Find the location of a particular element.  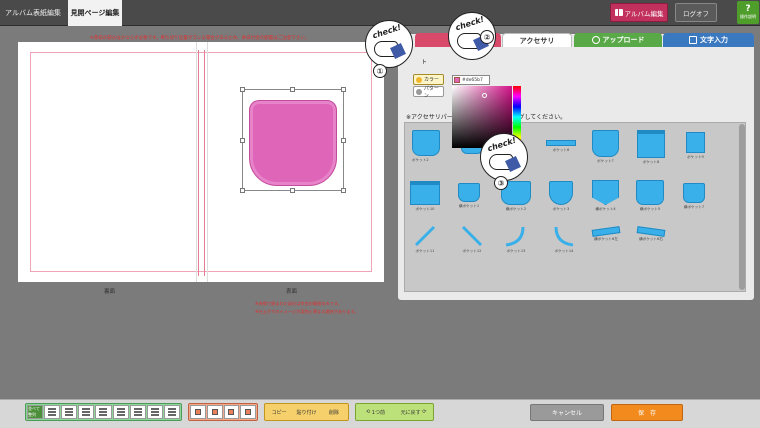

send-to-back-button is located at coordinates (248, 412).